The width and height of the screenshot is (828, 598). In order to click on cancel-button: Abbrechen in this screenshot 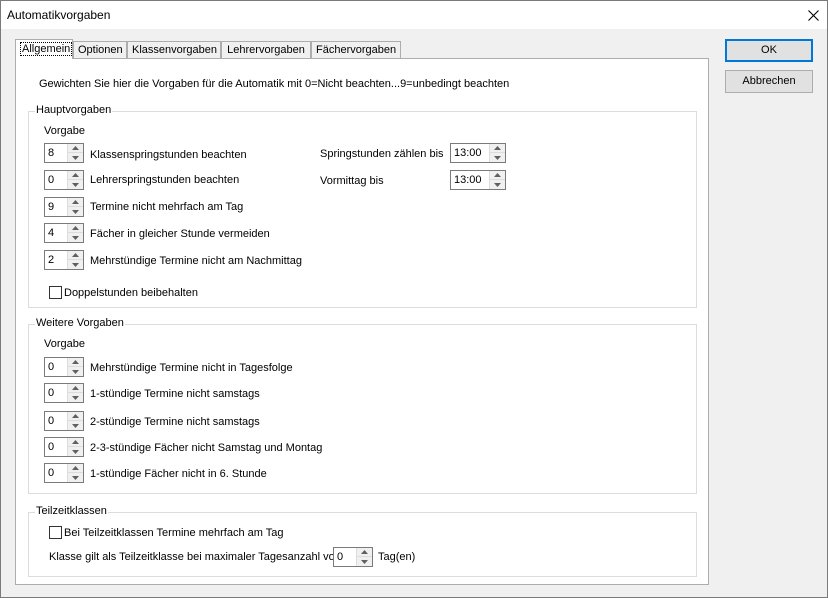, I will do `click(769, 81)`.